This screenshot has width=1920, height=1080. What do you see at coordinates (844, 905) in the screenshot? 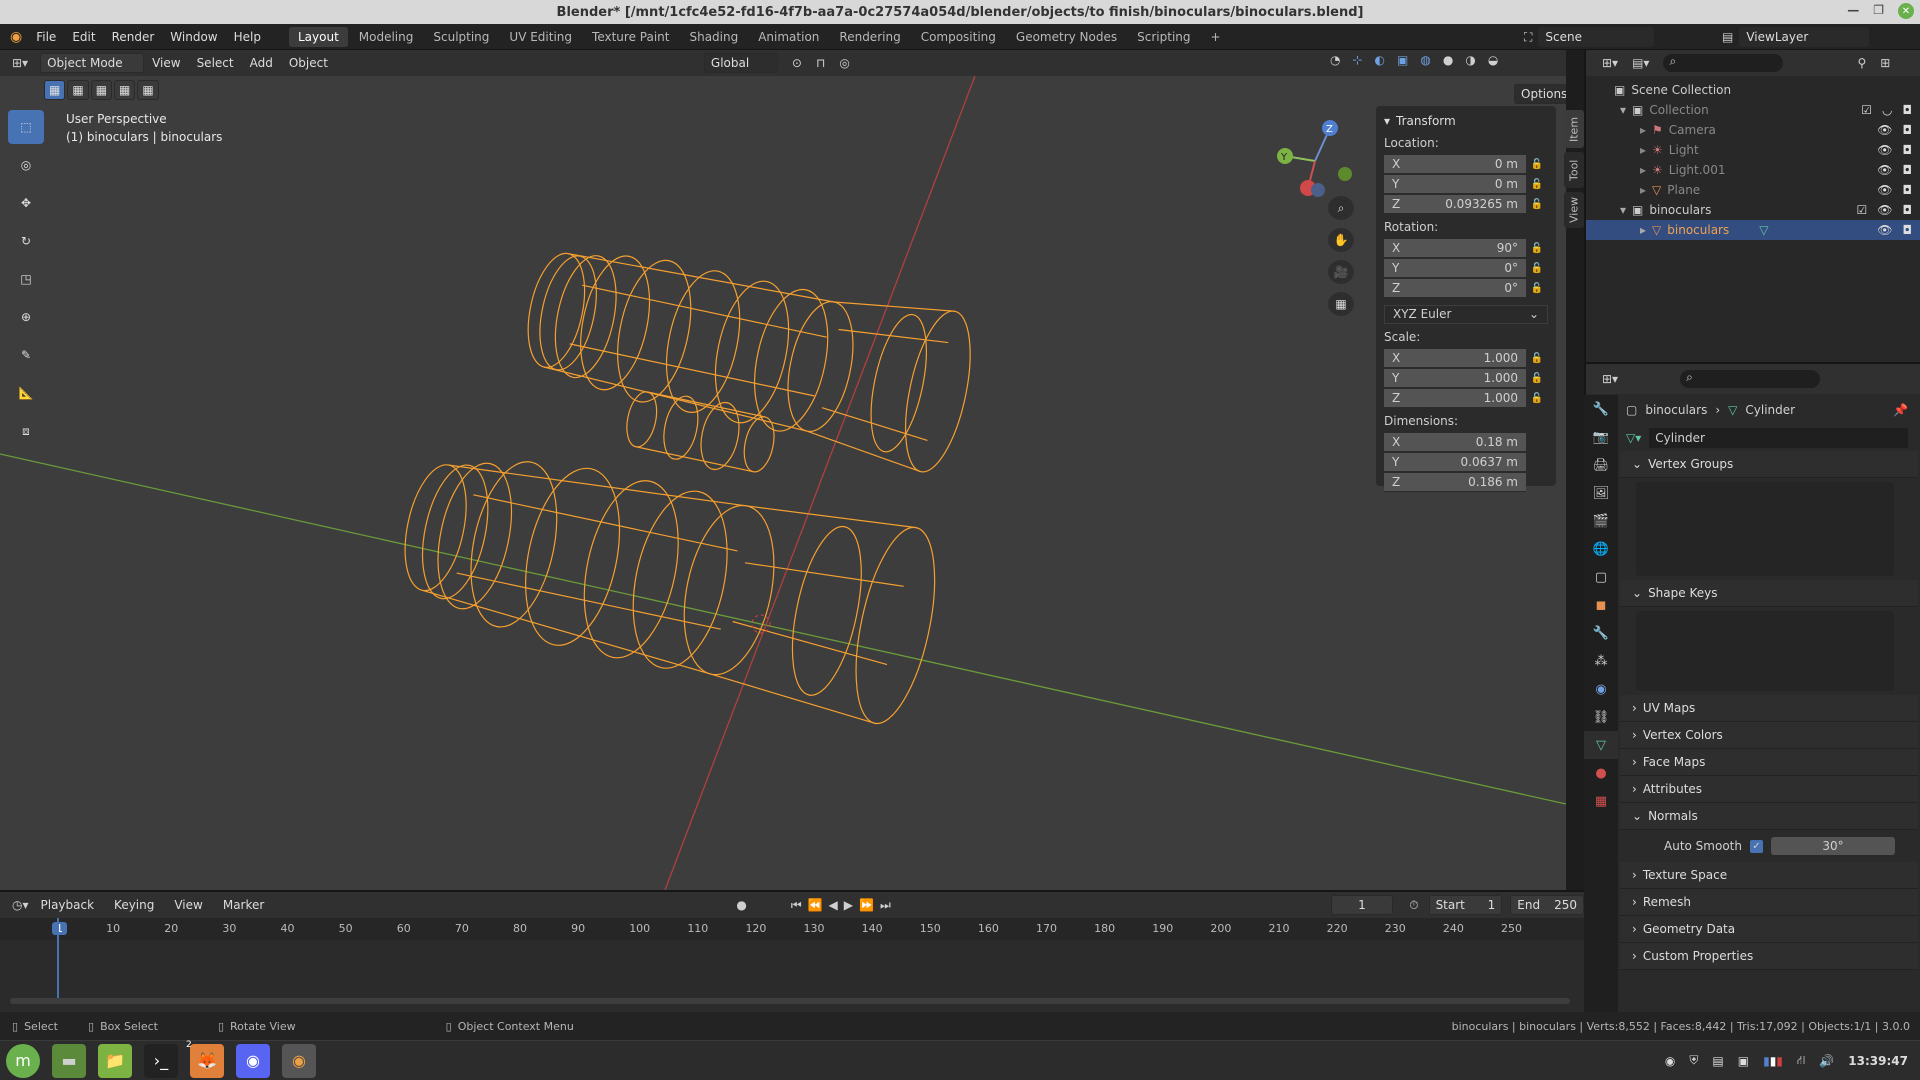
I see `playback-controls: ⏮⏪◀▶⏩⏭` at bounding box center [844, 905].